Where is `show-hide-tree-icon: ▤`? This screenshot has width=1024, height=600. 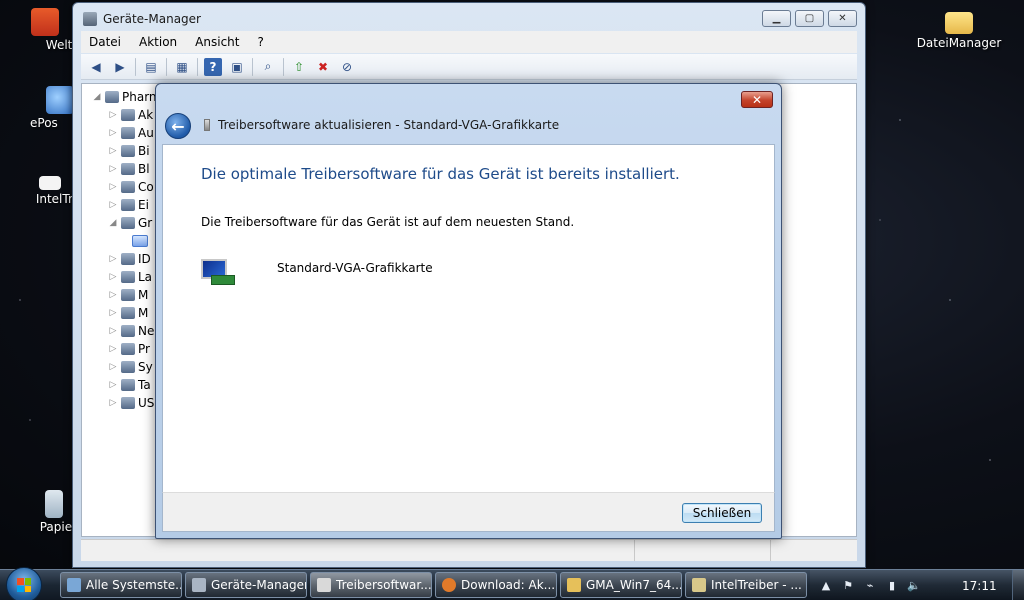
show-hide-tree-icon: ▤ is located at coordinates (151, 67).